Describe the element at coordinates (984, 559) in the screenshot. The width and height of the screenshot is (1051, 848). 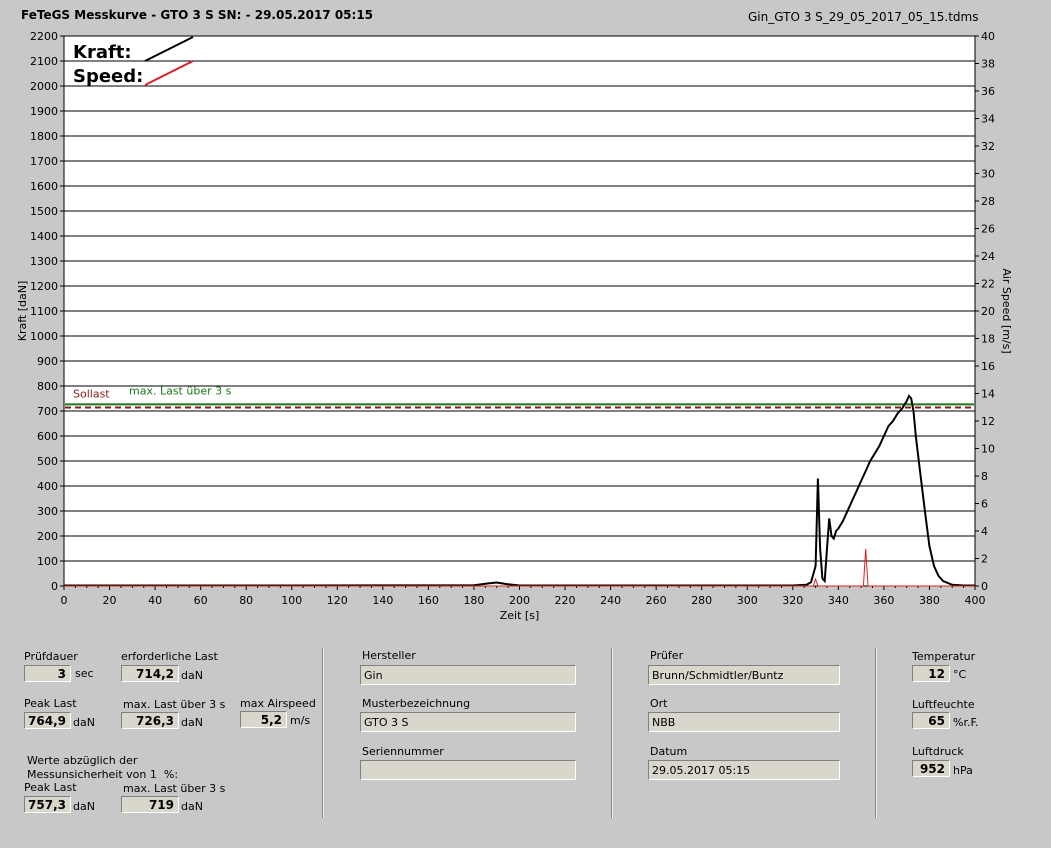
I see `y2-tick-label: 2` at that location.